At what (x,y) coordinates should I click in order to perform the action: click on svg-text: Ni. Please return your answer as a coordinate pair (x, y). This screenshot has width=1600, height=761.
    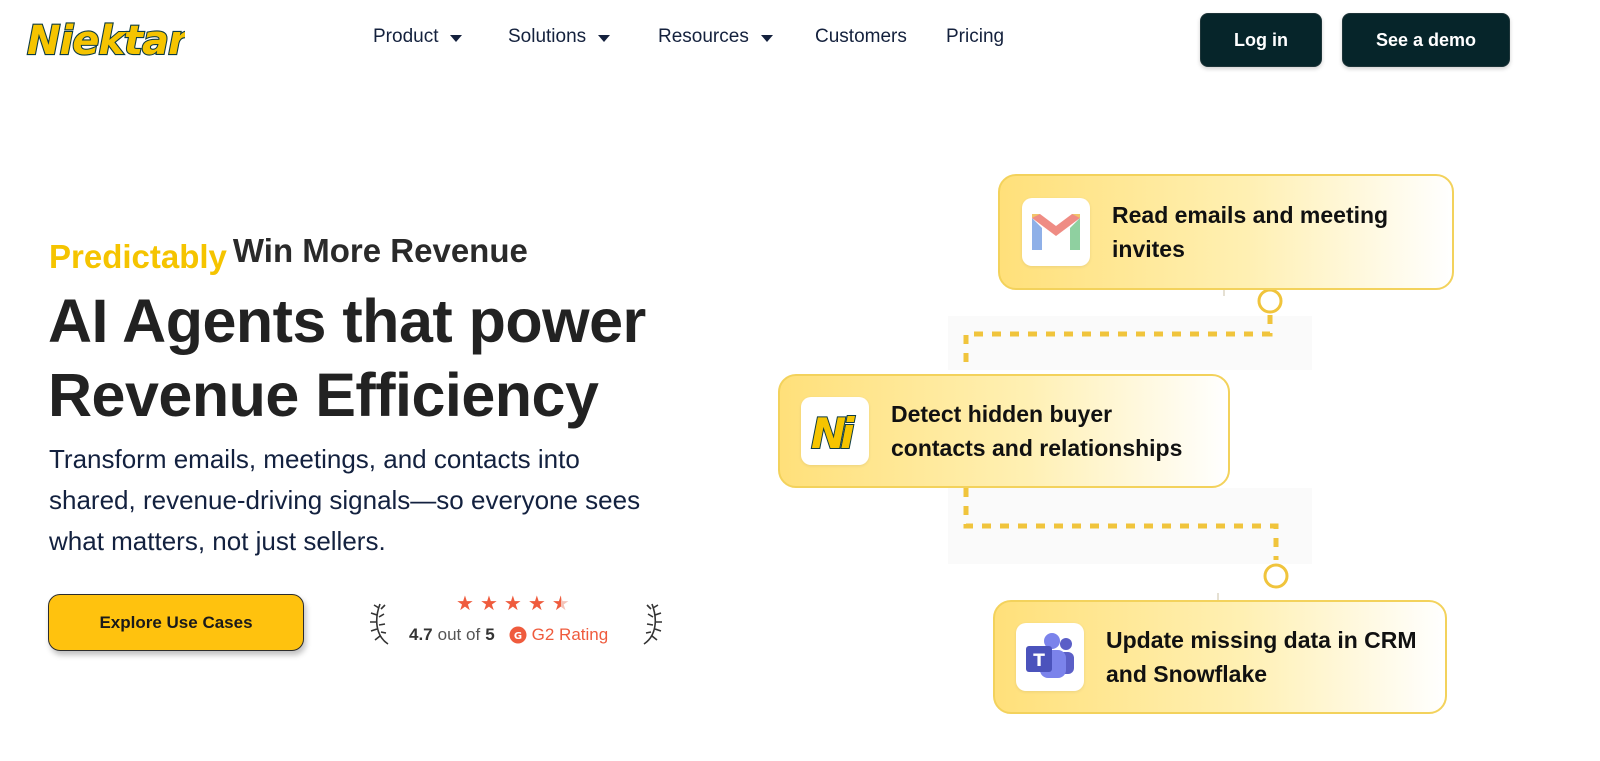
    Looking at the image, I should click on (833, 431).